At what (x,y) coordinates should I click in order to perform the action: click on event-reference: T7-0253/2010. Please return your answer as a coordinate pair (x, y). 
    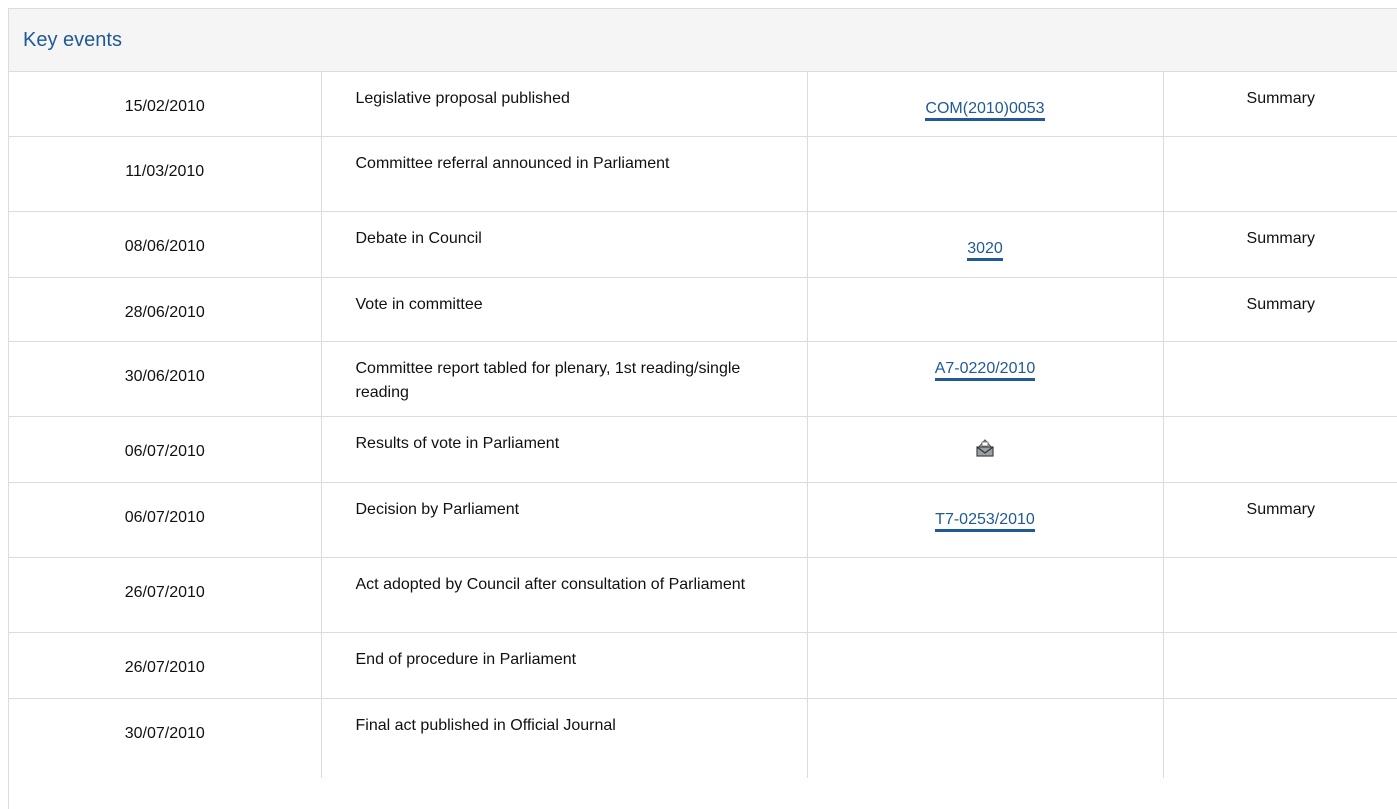
    Looking at the image, I should click on (985, 520).